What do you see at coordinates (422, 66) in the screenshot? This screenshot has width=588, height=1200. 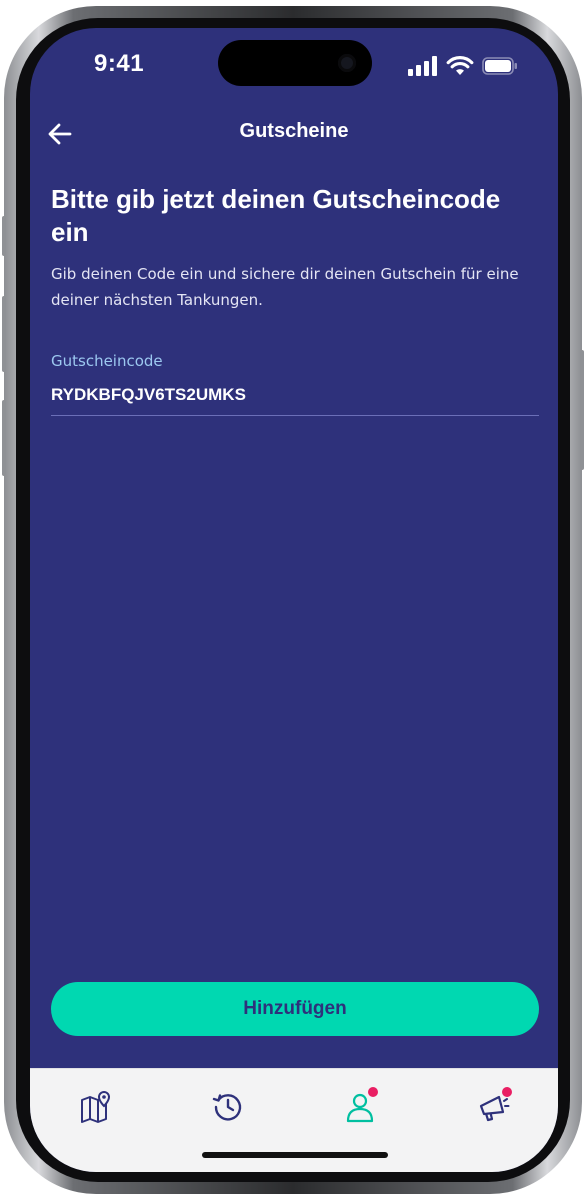 I see `cellular-signal-icon` at bounding box center [422, 66].